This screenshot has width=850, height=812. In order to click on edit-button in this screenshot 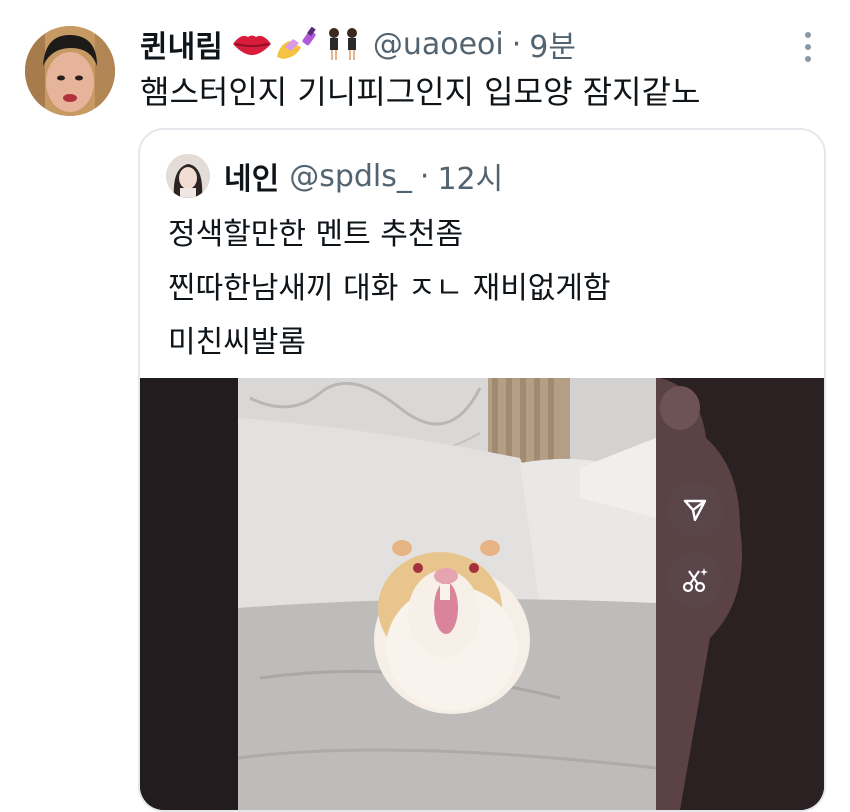, I will do `click(695, 580)`.